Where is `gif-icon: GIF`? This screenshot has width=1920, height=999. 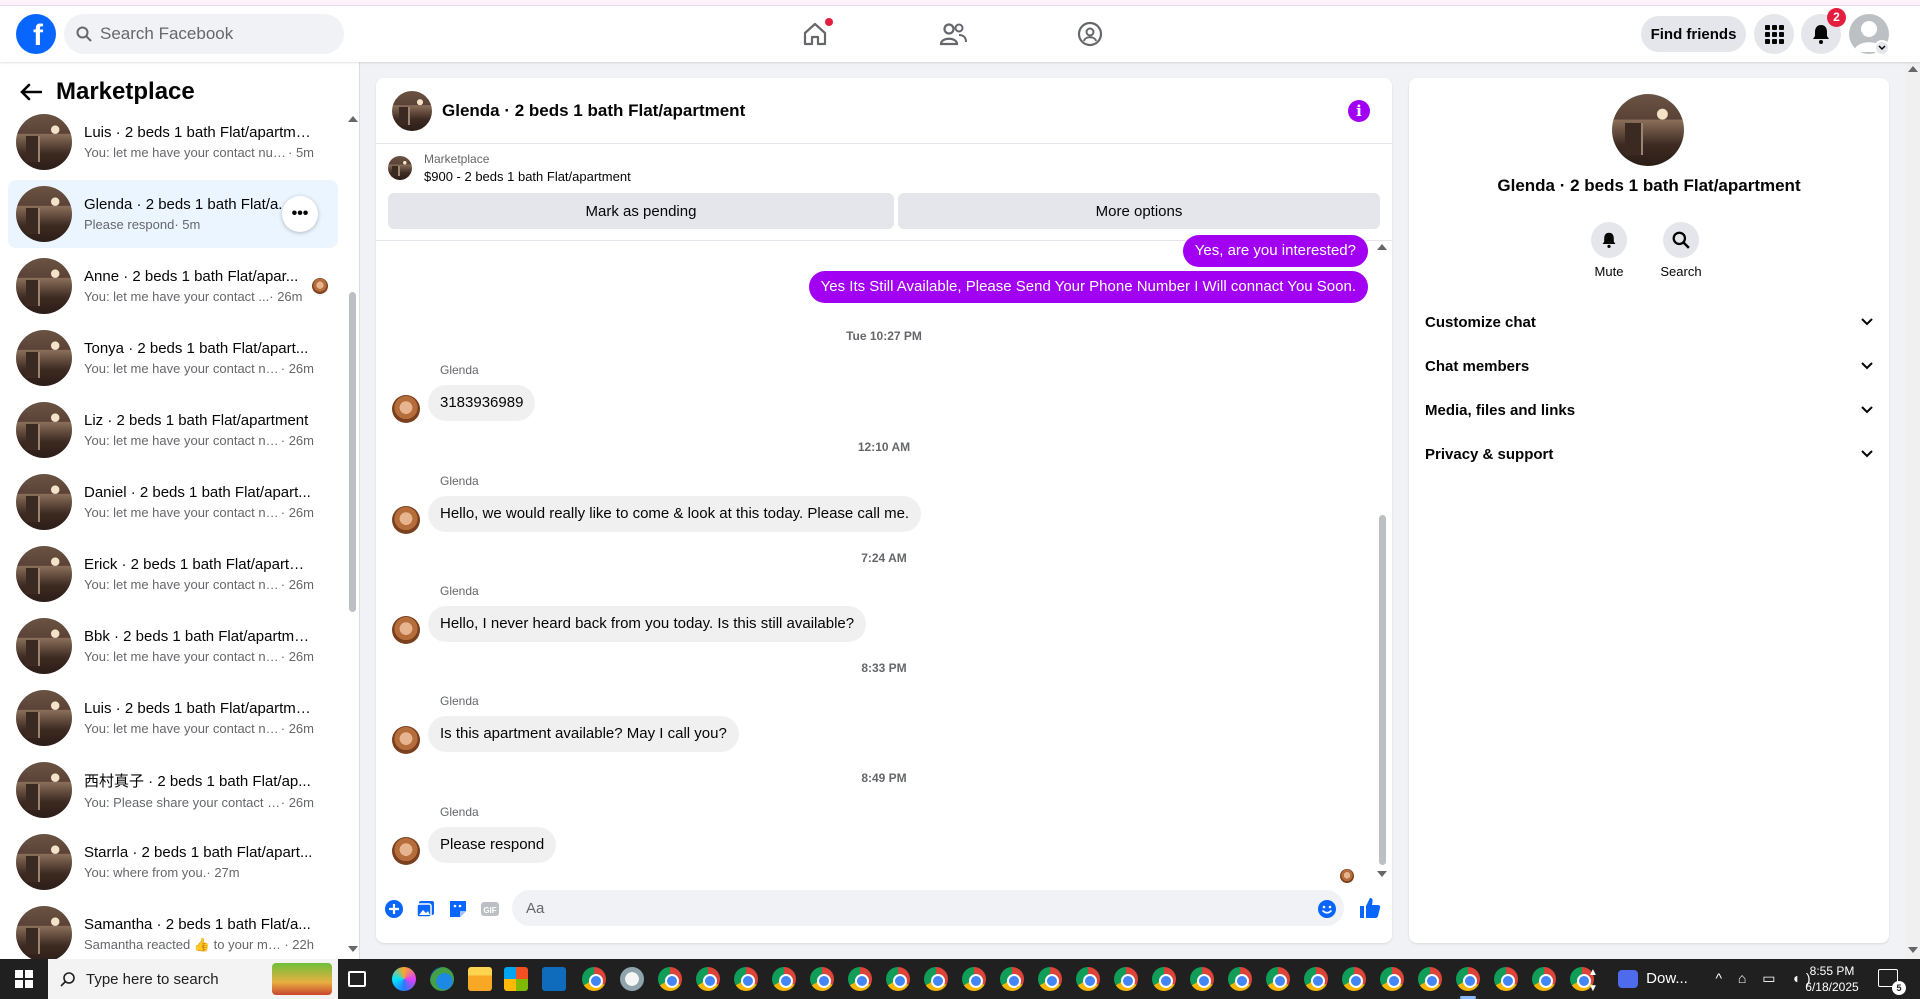
gif-icon: GIF is located at coordinates (490, 909).